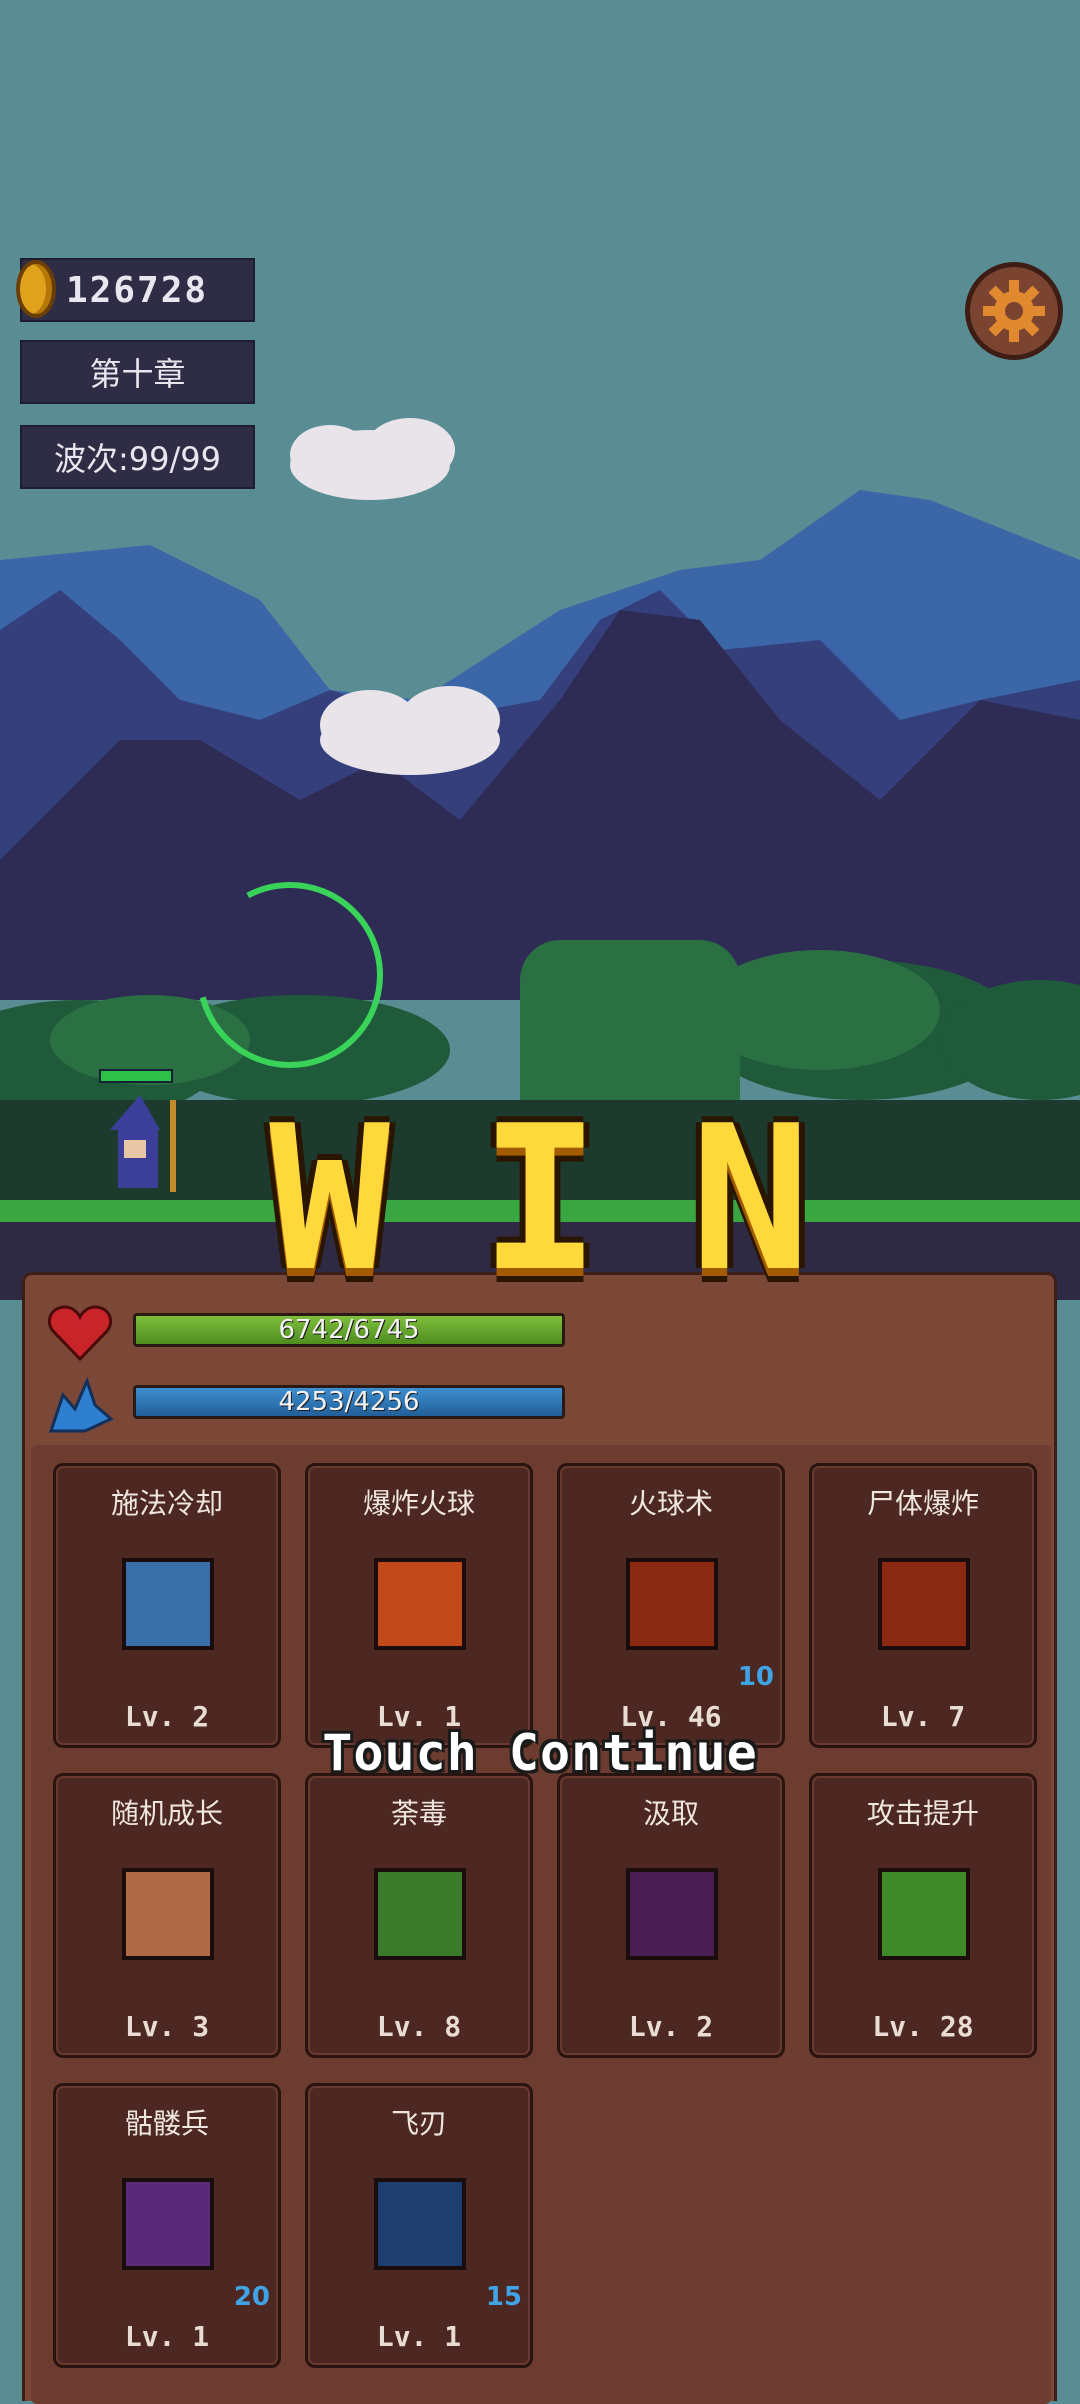 This screenshot has width=1080, height=2404. What do you see at coordinates (137, 372) in the screenshot?
I see `chapter-label: 第十章` at bounding box center [137, 372].